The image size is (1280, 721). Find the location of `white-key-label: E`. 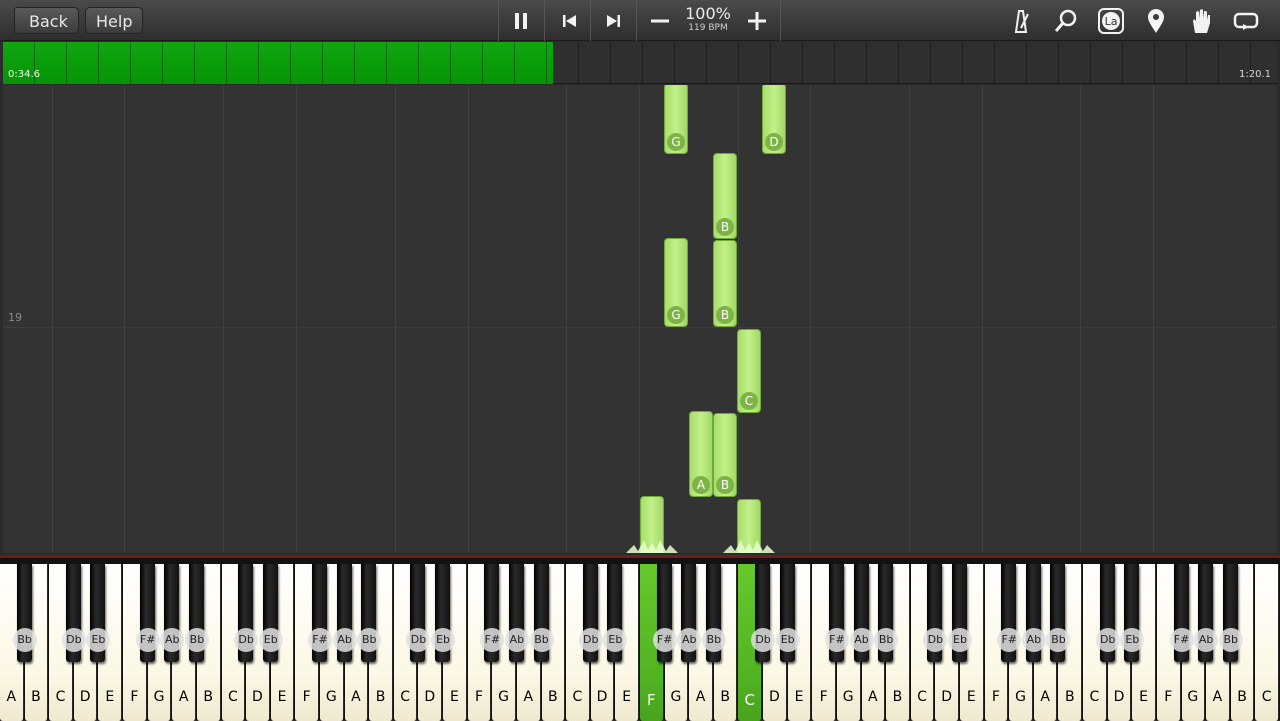

white-key-label: E is located at coordinates (1144, 697).